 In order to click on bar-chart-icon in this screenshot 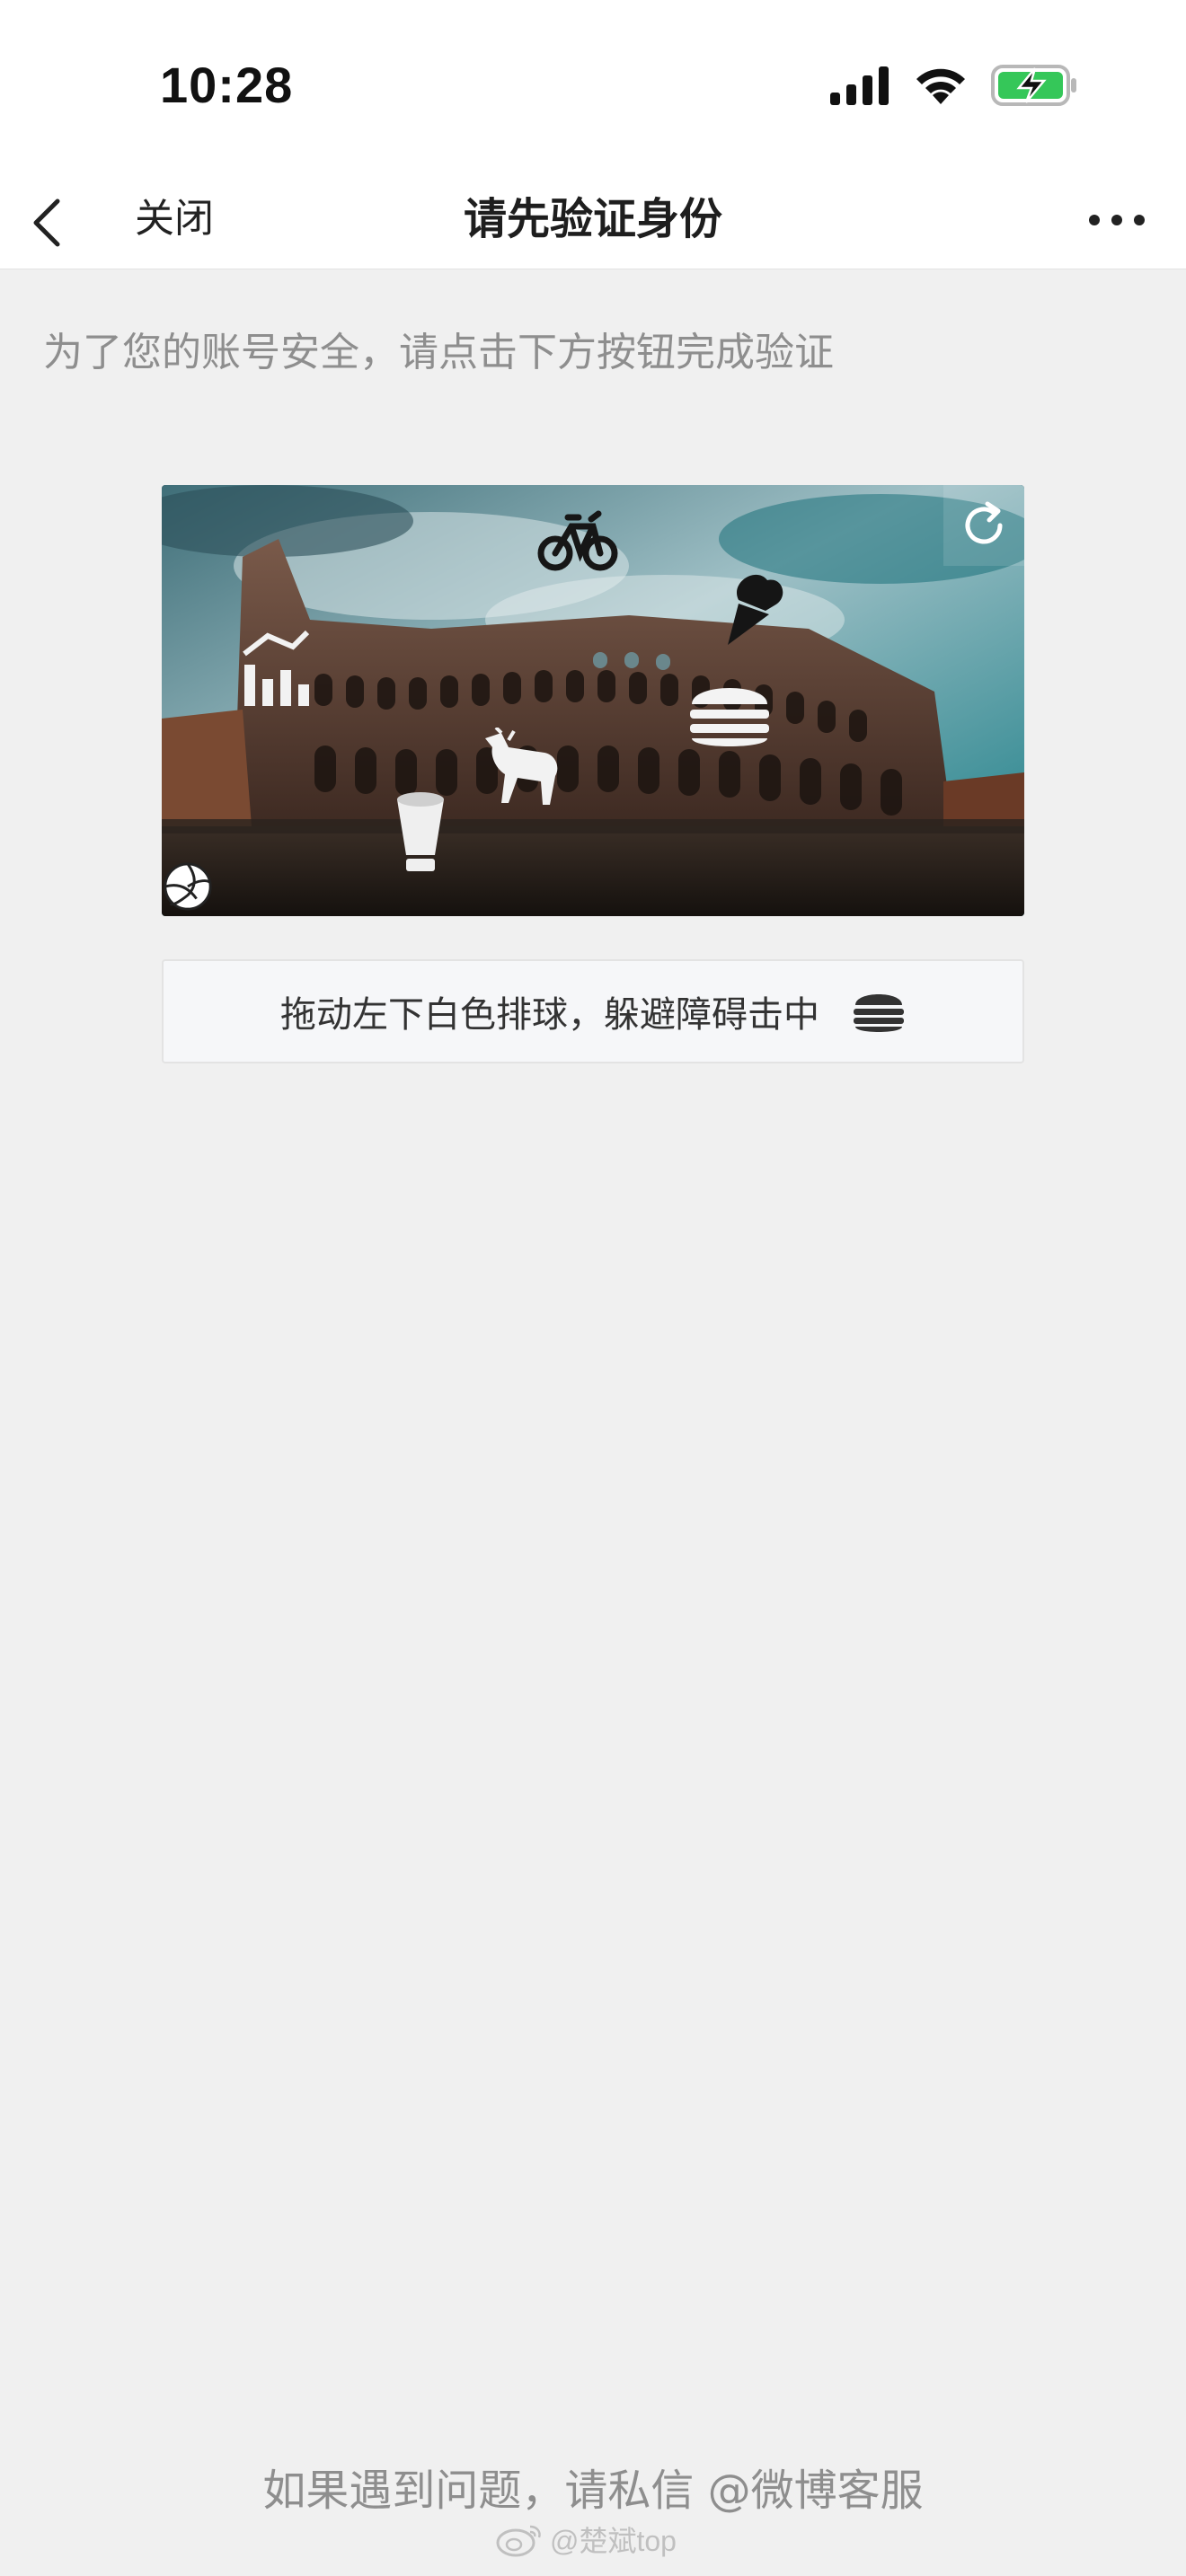, I will do `click(276, 668)`.